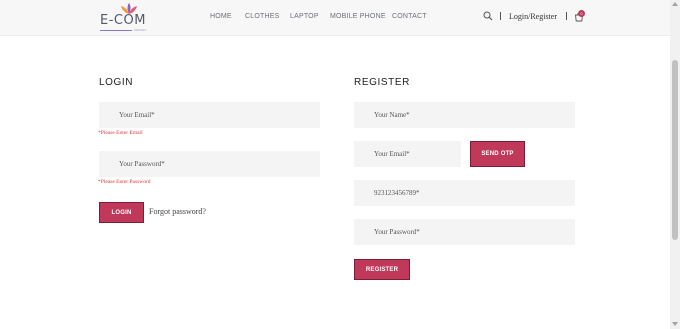 Image resolution: width=680 pixels, height=329 pixels. I want to click on nav-mobile-phone: MOBILE PHONE, so click(358, 16).